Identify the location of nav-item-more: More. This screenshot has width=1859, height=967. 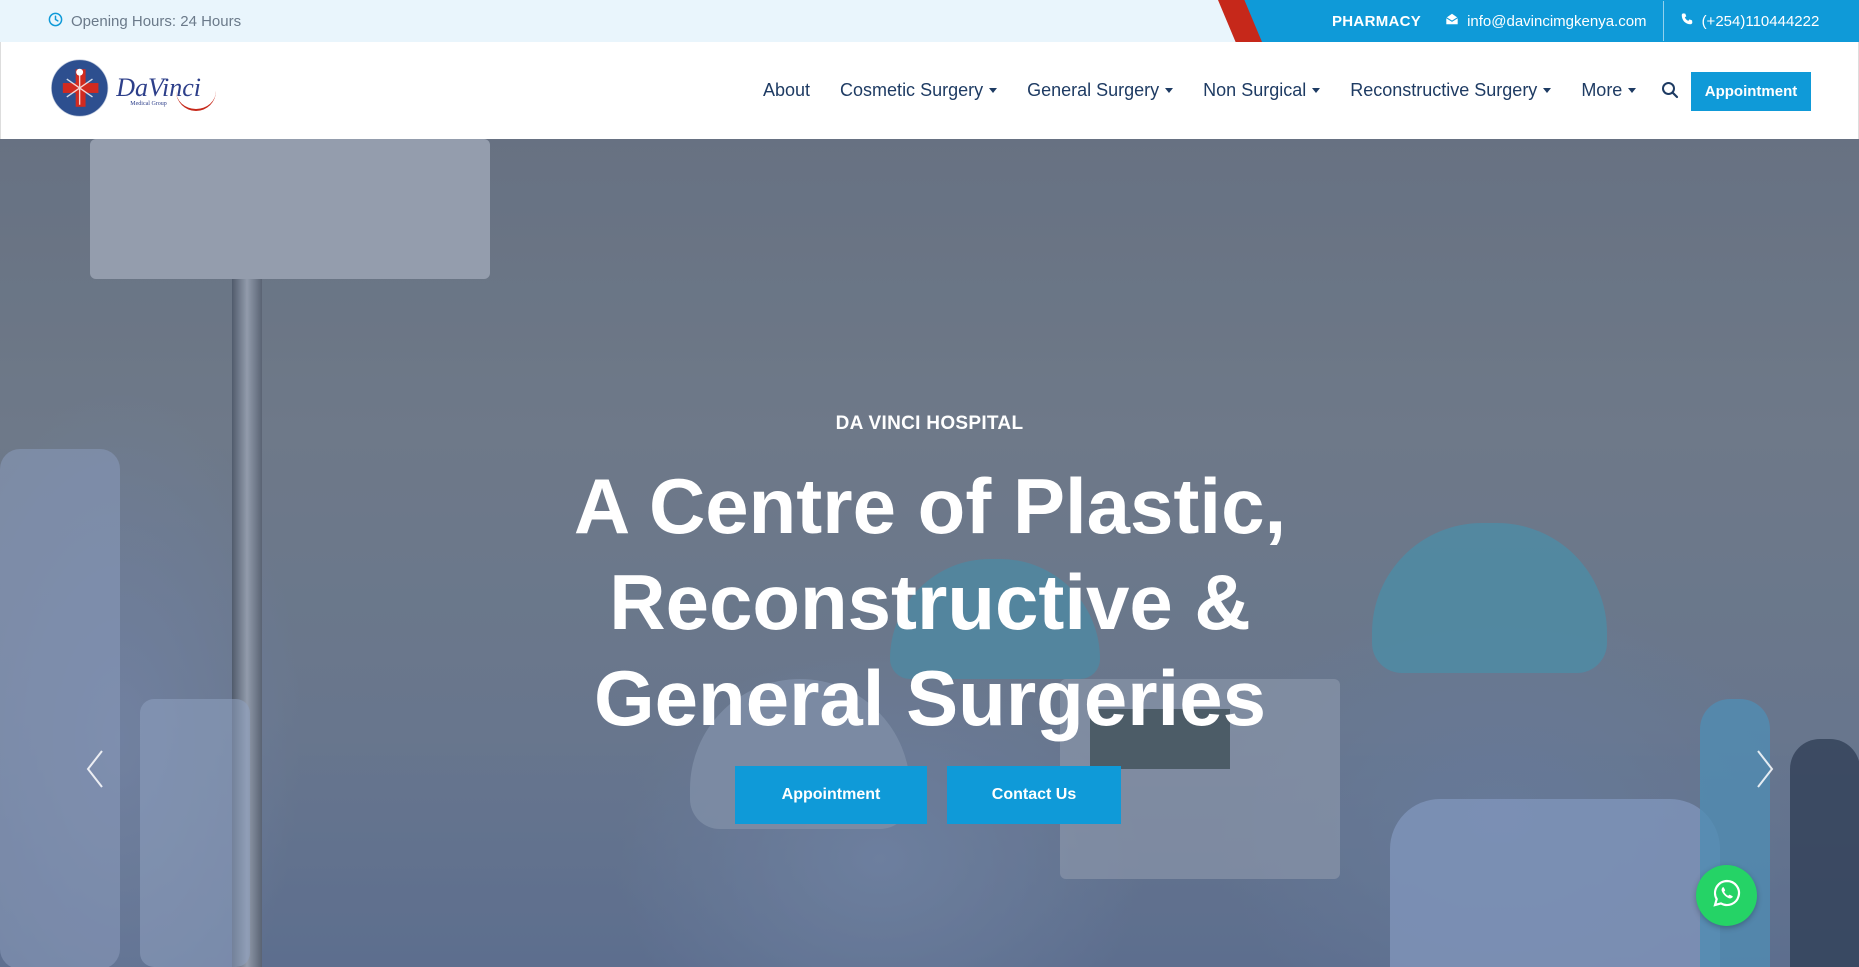
(1609, 90).